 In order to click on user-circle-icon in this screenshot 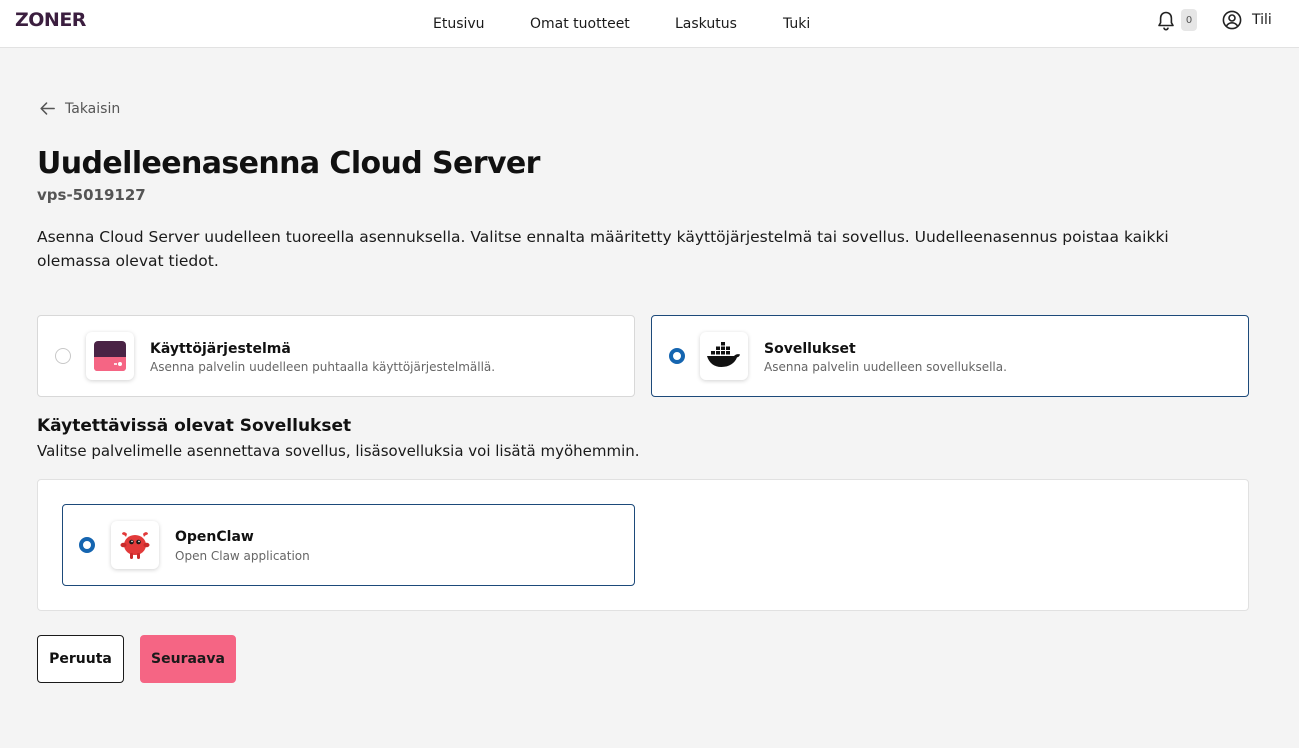, I will do `click(1232, 20)`.